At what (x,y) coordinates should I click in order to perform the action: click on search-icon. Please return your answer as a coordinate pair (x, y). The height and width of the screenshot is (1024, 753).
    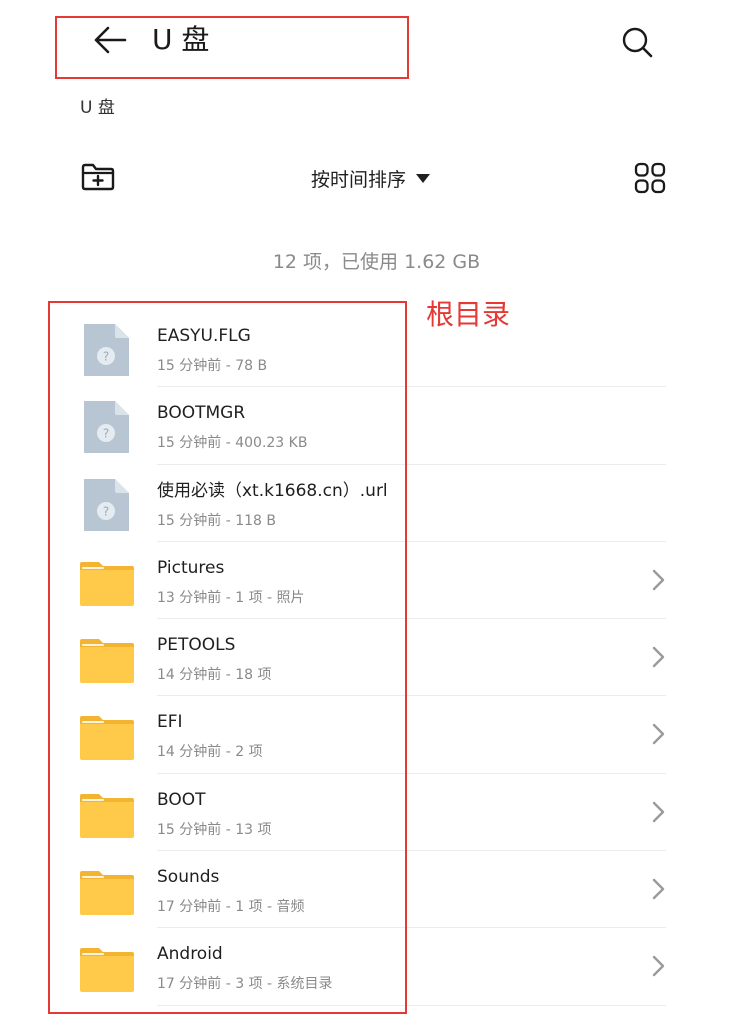
    Looking at the image, I should click on (637, 42).